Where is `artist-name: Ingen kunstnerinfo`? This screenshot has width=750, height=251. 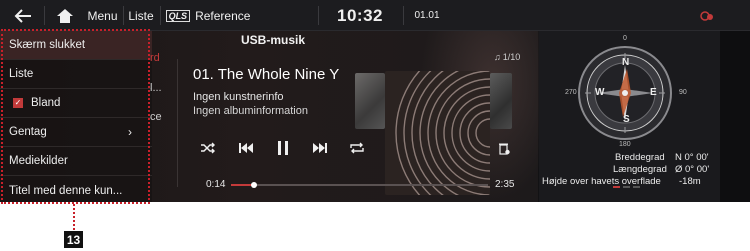
artist-name: Ingen kunstnerinfo is located at coordinates (238, 97).